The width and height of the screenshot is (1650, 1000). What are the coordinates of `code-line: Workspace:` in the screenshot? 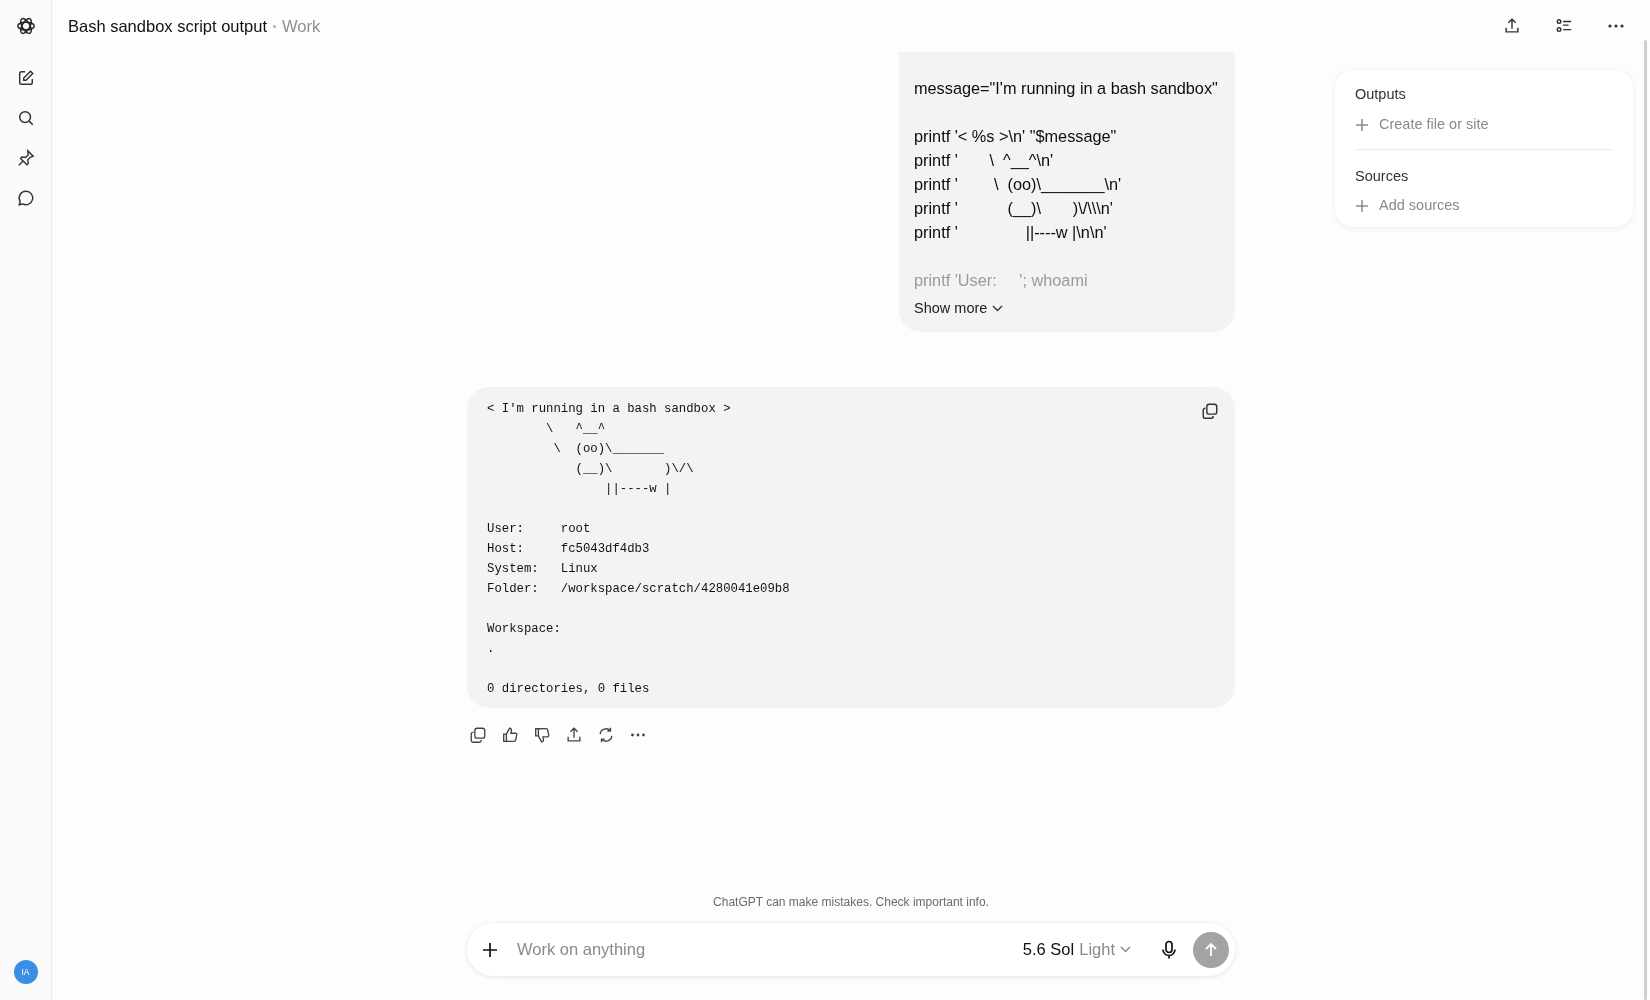 It's located at (524, 629).